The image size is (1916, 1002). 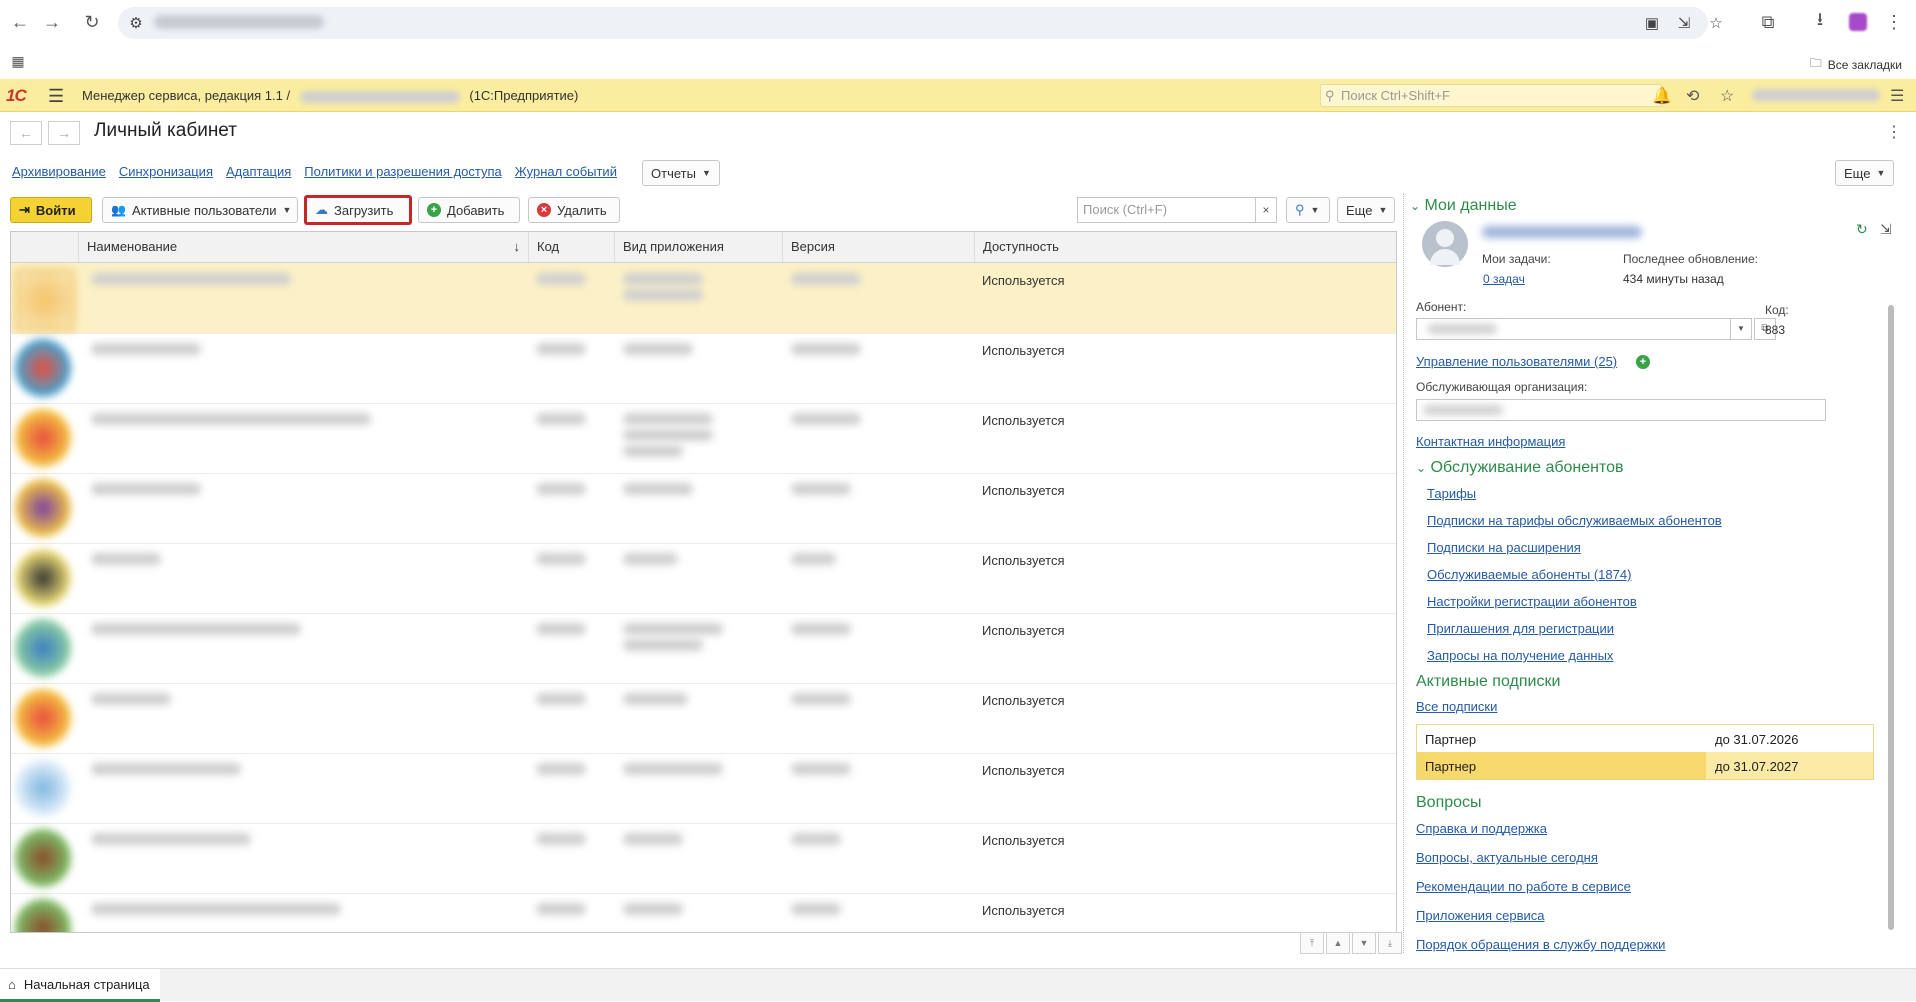 What do you see at coordinates (64, 133) in the screenshot?
I see `nav-forward-button: →` at bounding box center [64, 133].